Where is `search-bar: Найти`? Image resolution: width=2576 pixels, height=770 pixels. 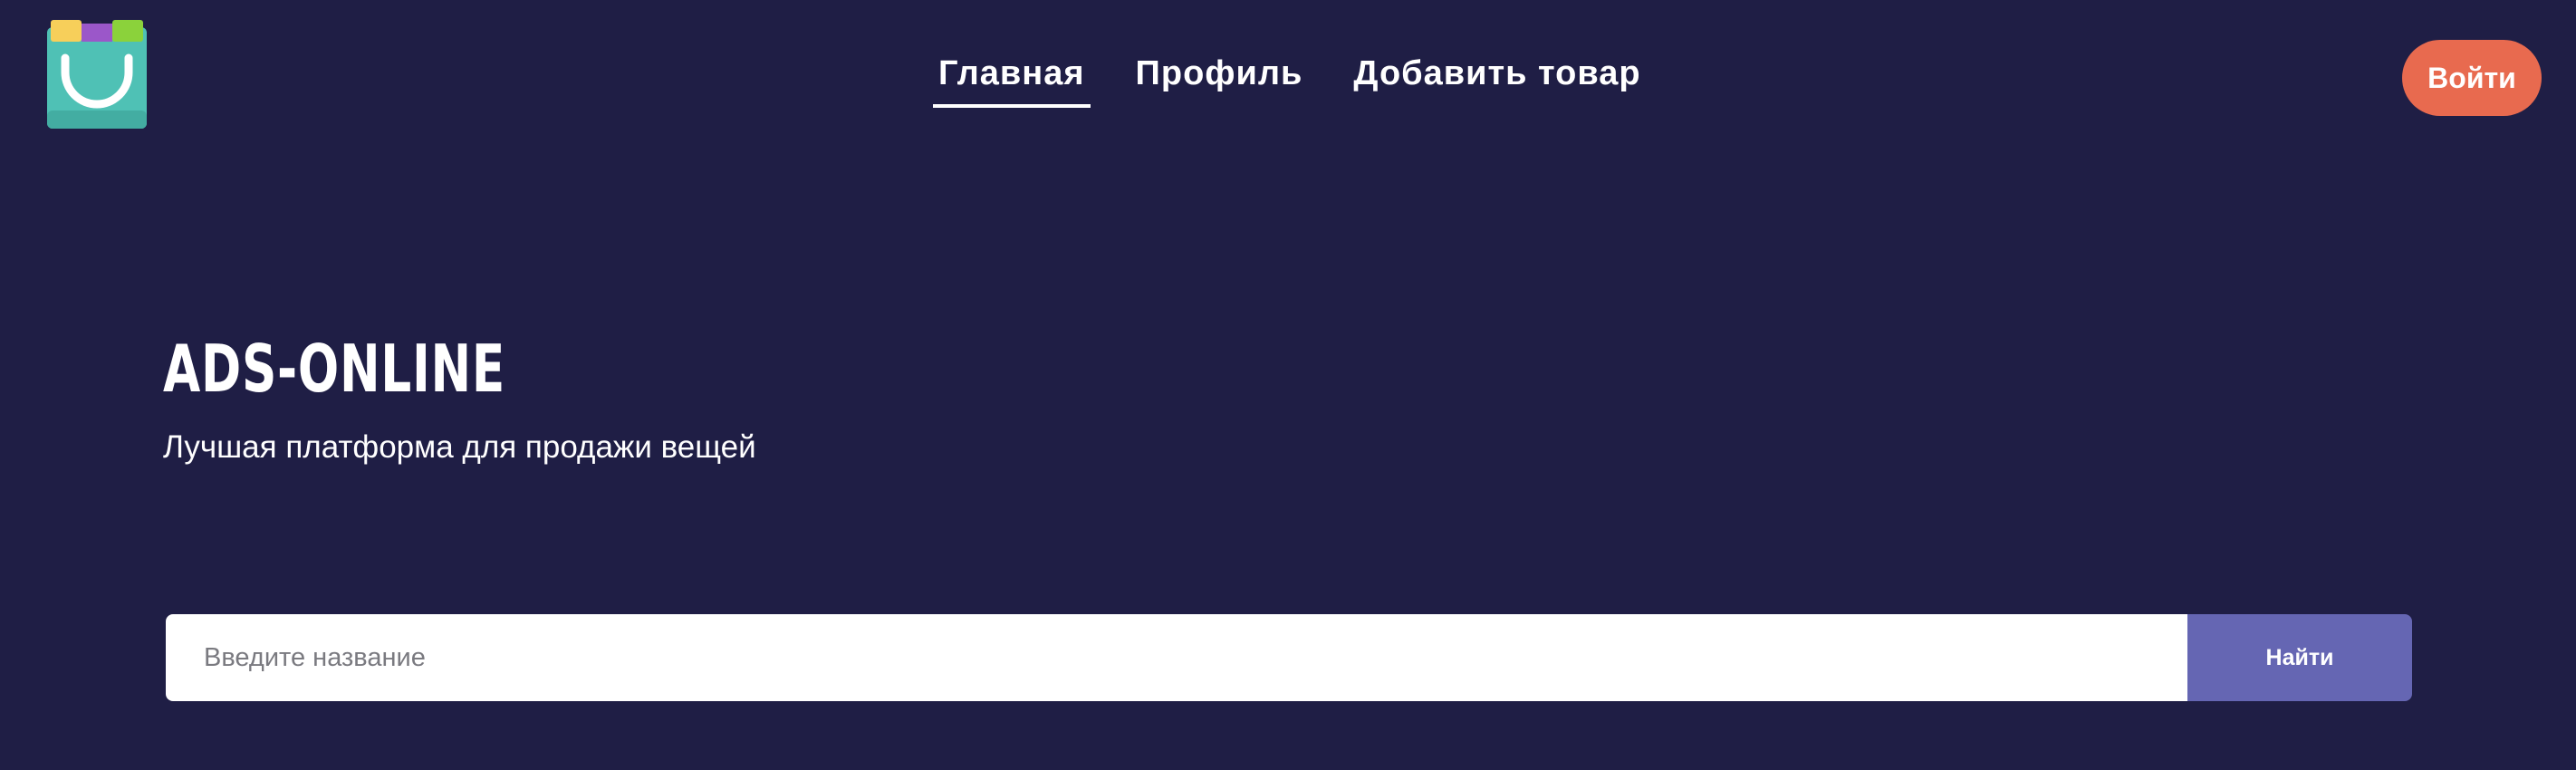
search-bar: Найти is located at coordinates (1289, 658).